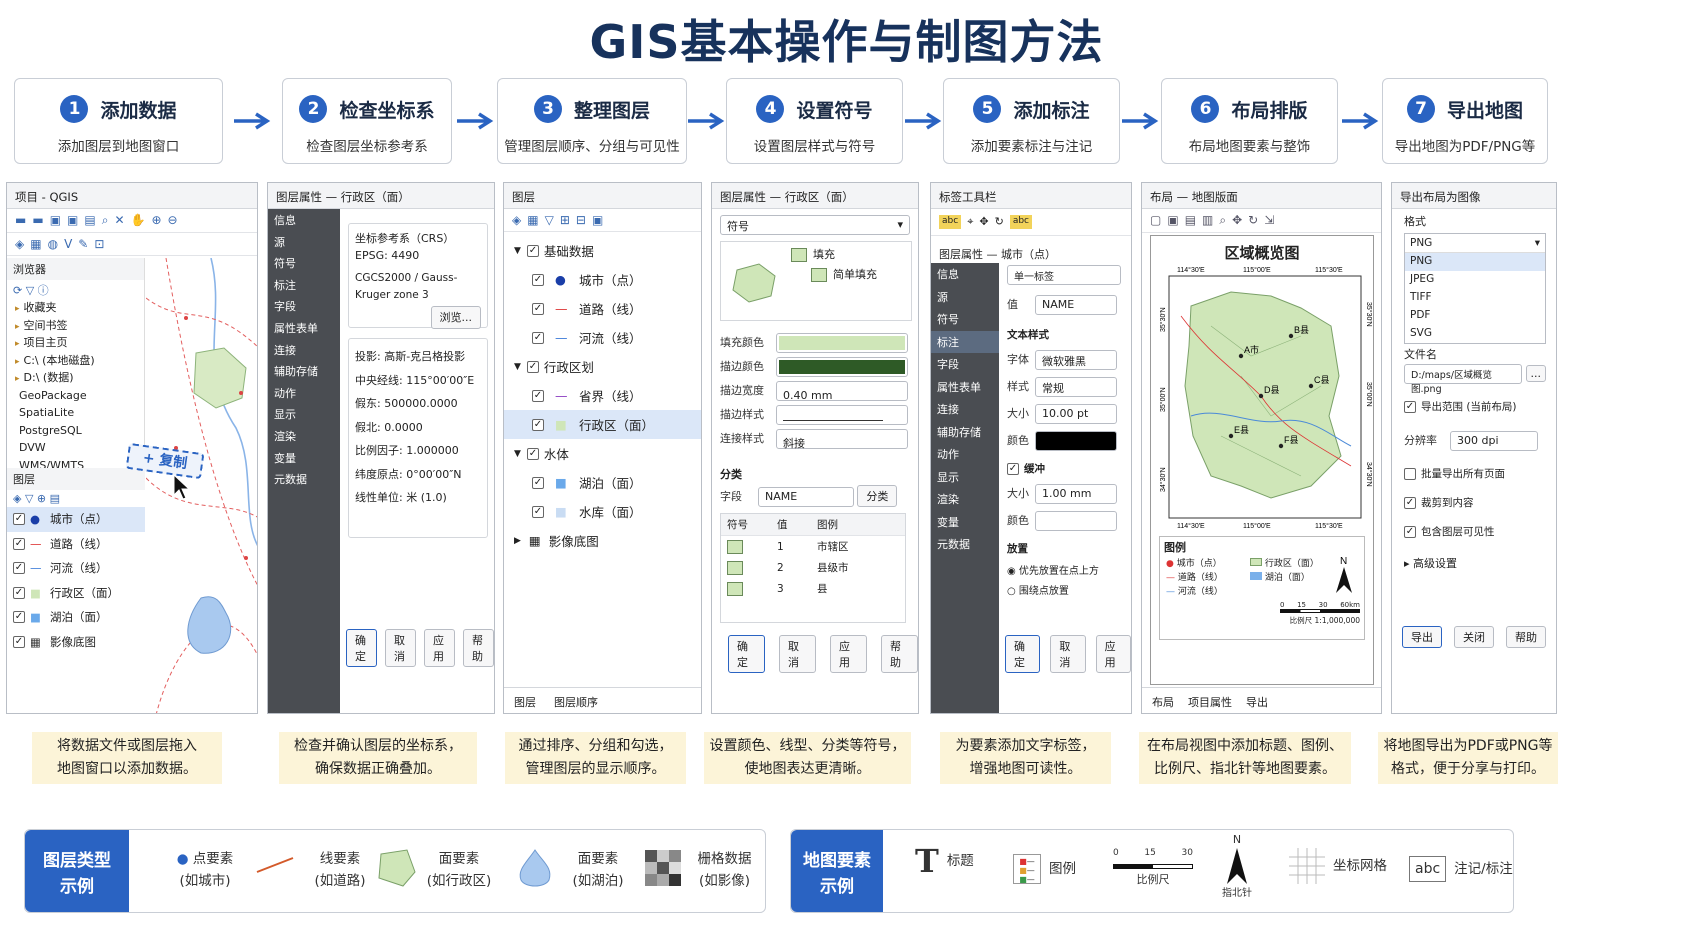  What do you see at coordinates (1410, 407) in the screenshot?
I see `export-extent-checkbox: ✓` at bounding box center [1410, 407].